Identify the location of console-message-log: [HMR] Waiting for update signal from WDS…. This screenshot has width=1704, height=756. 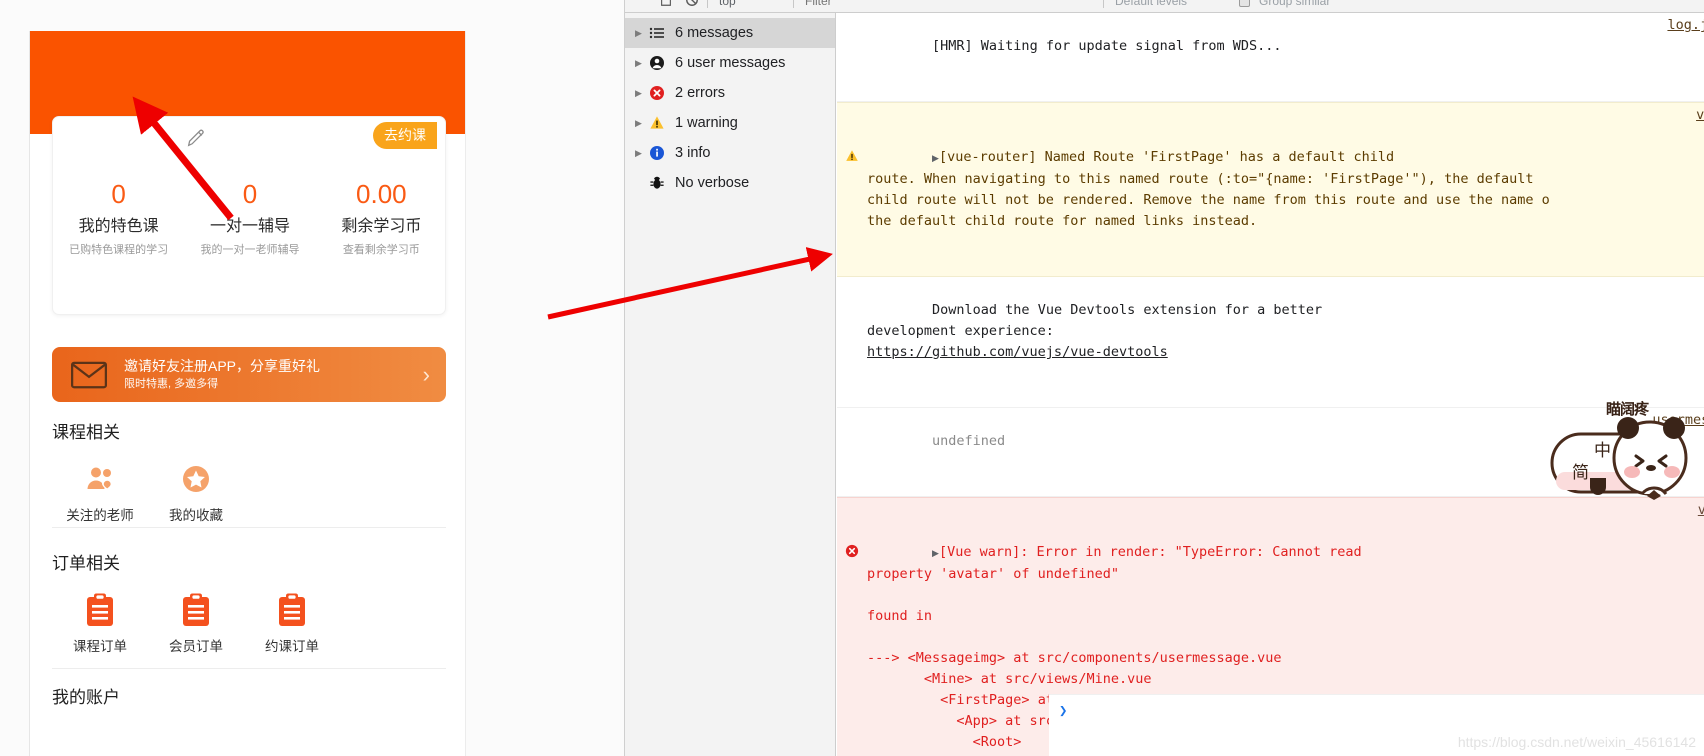
(1270, 57).